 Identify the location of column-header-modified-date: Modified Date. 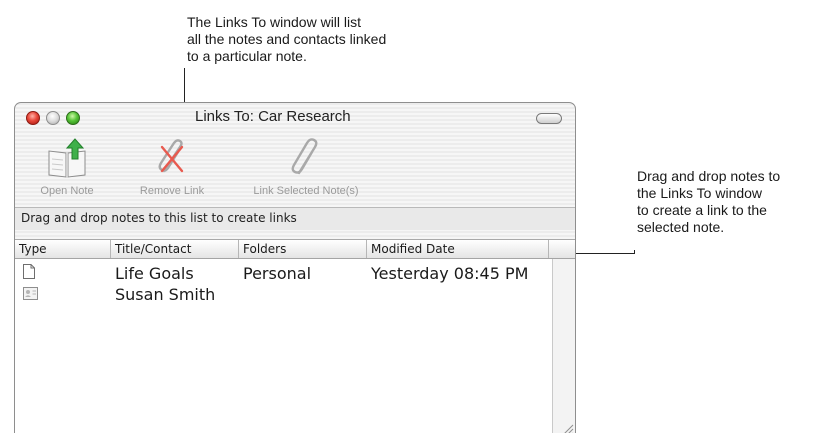
(458, 249).